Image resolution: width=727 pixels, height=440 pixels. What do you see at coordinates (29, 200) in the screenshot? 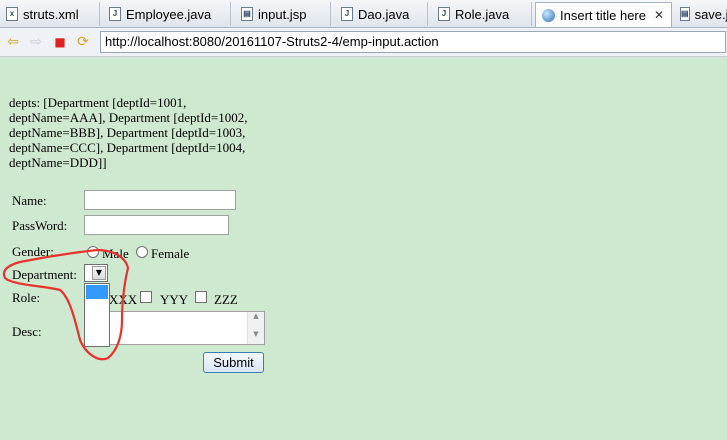
I see `name-label: Name:` at bounding box center [29, 200].